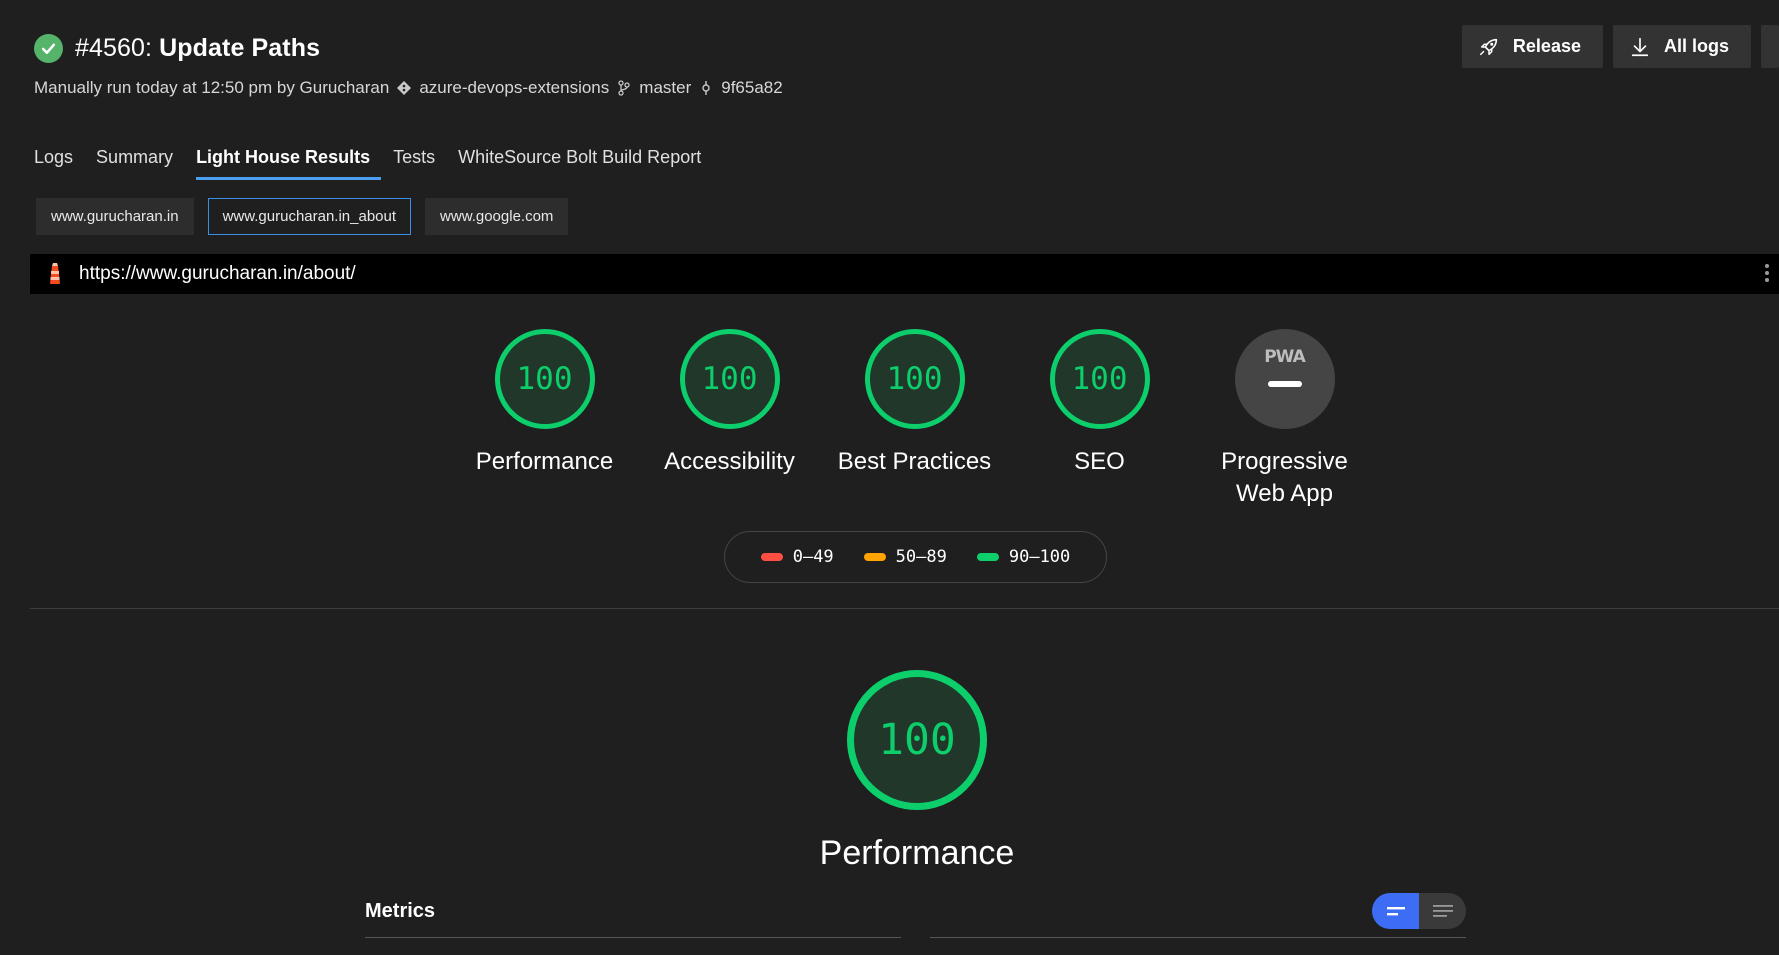  I want to click on legend-swatch-orange, so click(874, 557).